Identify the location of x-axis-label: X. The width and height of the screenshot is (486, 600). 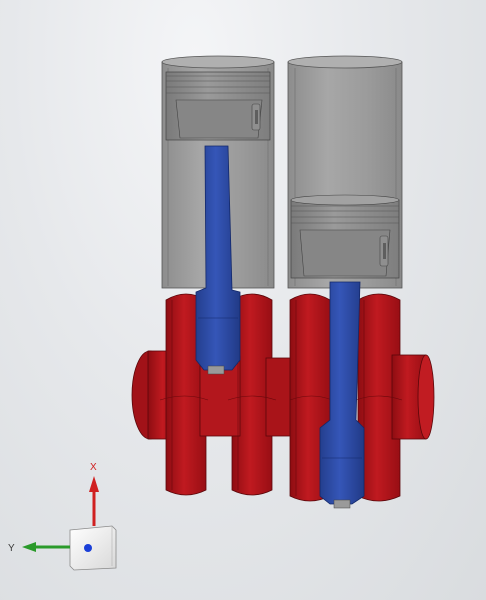
(93, 467).